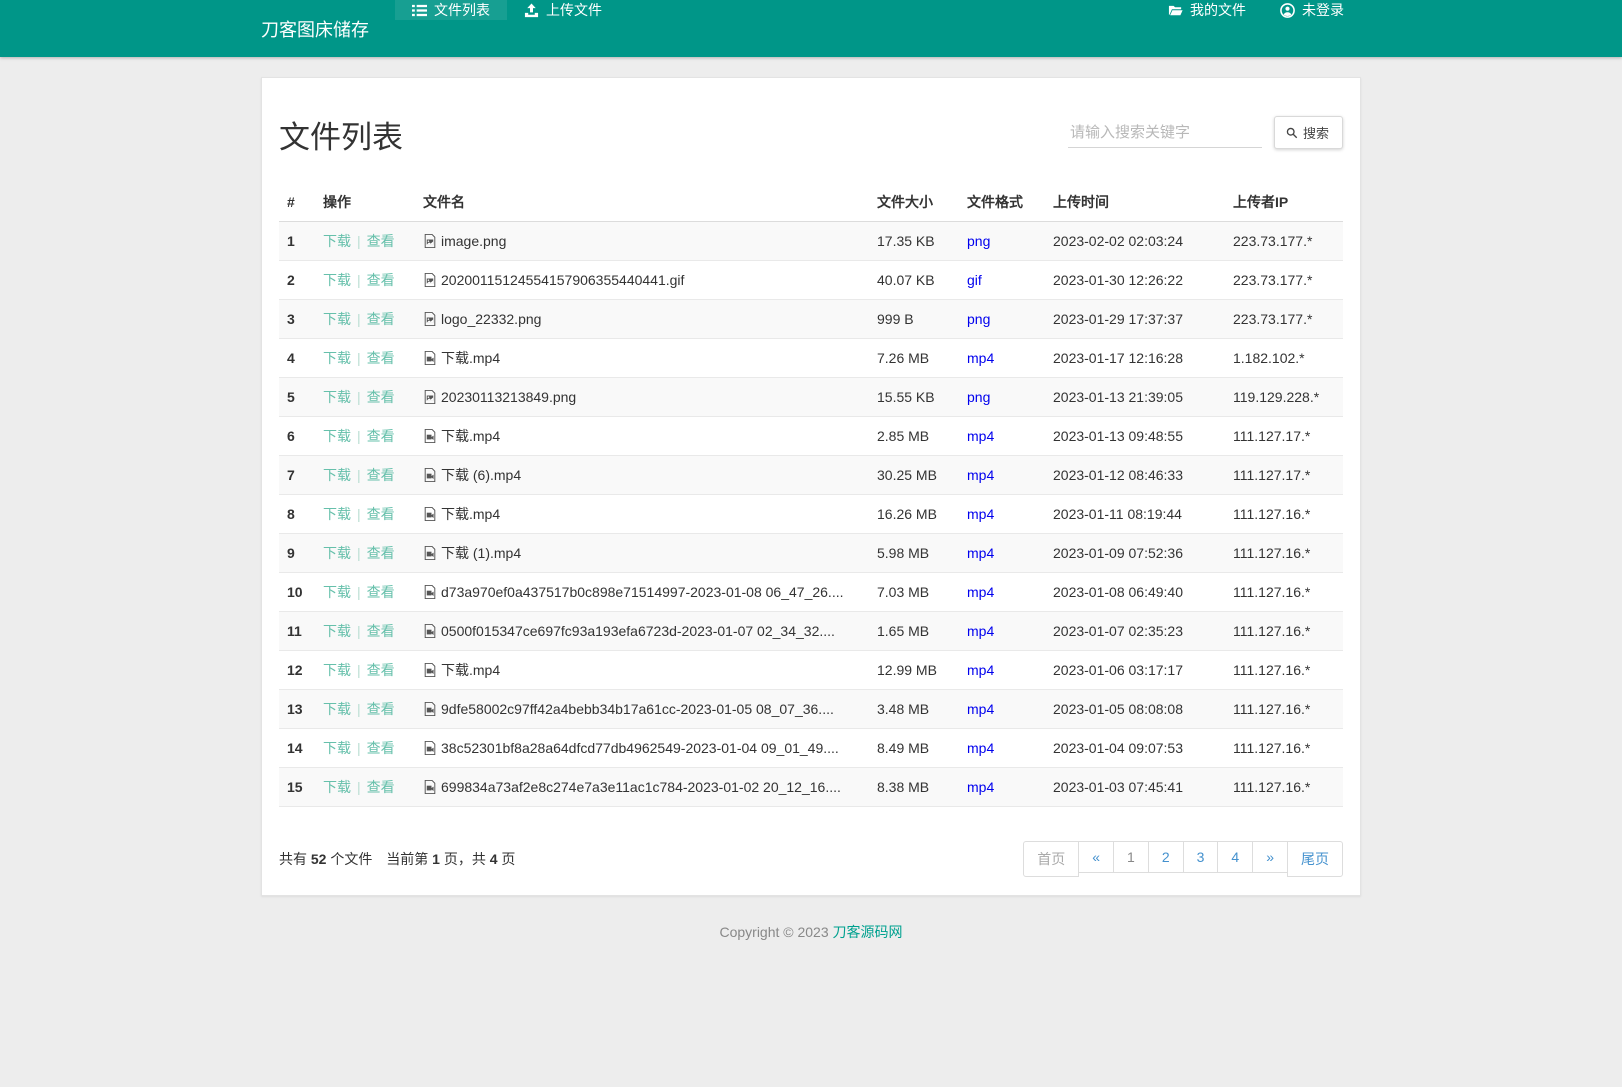  Describe the element at coordinates (914, 748) in the screenshot. I see `file-size: 8.49 MB` at that location.